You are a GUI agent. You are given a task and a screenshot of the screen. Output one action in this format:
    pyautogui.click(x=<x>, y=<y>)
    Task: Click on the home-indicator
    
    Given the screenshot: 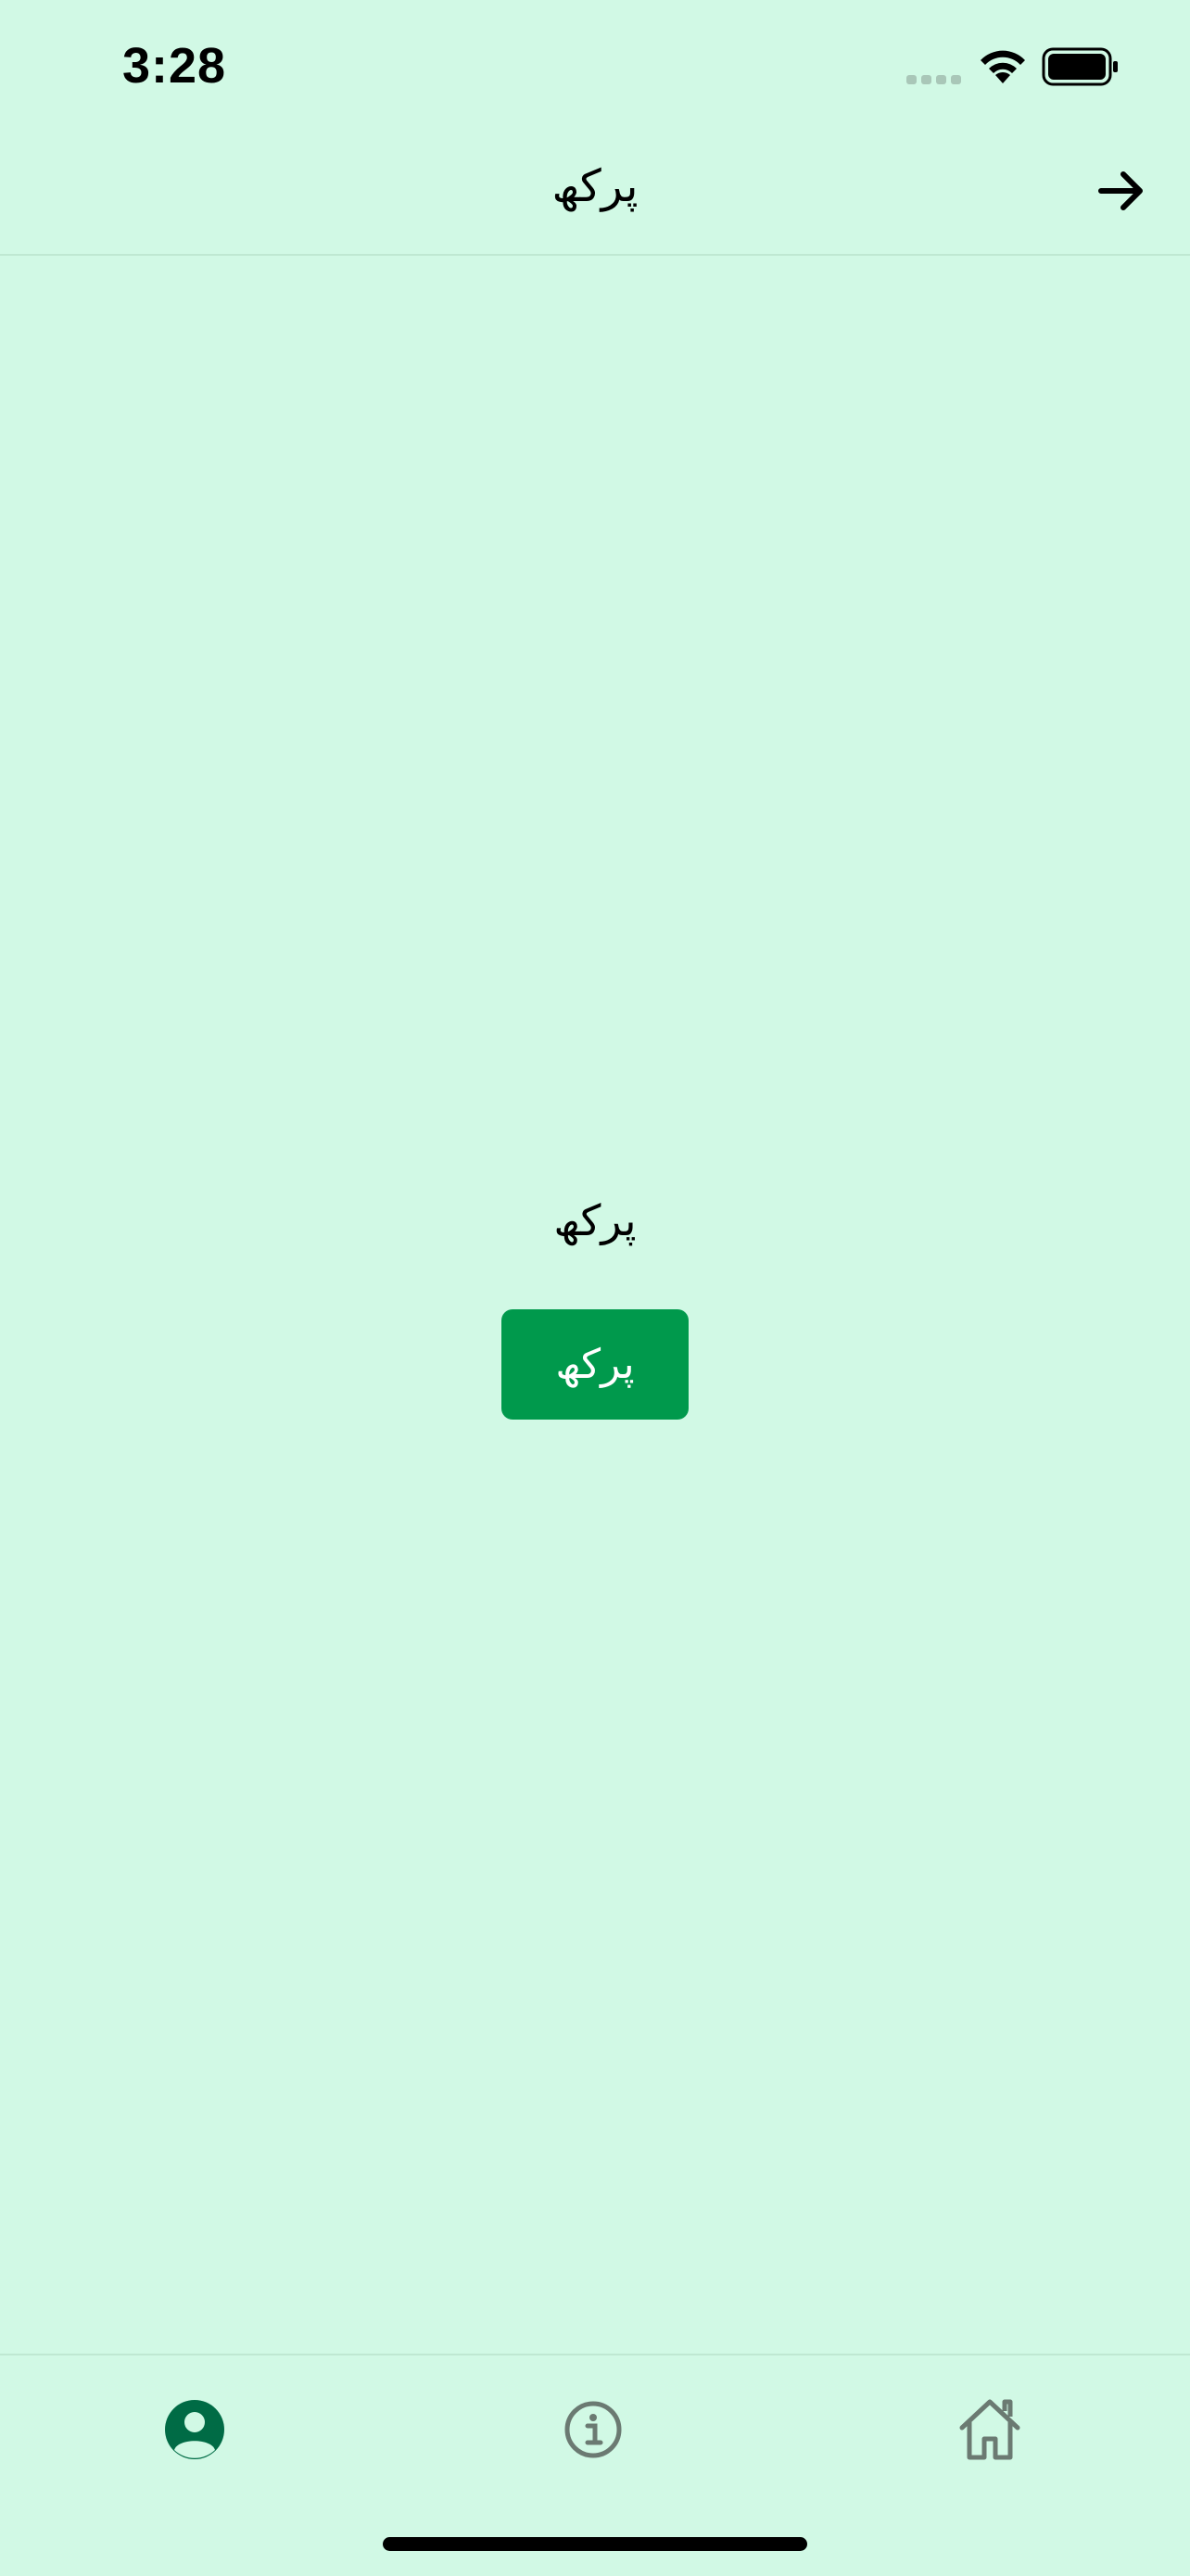 What is the action you would take?
    pyautogui.click(x=595, y=2544)
    